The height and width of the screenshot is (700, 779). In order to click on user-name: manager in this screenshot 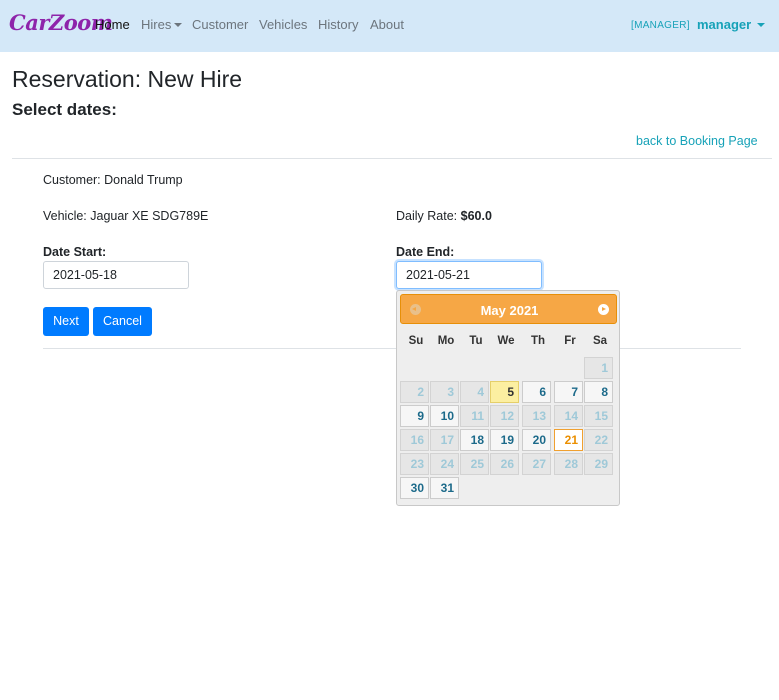, I will do `click(724, 24)`.